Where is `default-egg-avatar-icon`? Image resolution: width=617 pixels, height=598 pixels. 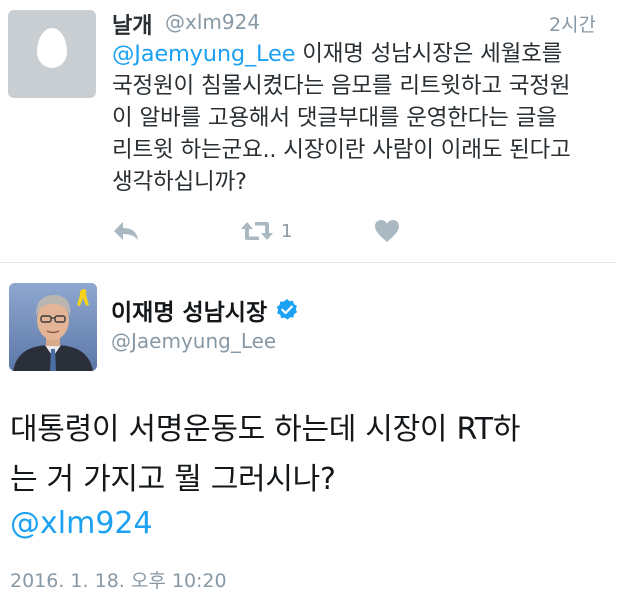 default-egg-avatar-icon is located at coordinates (52, 54).